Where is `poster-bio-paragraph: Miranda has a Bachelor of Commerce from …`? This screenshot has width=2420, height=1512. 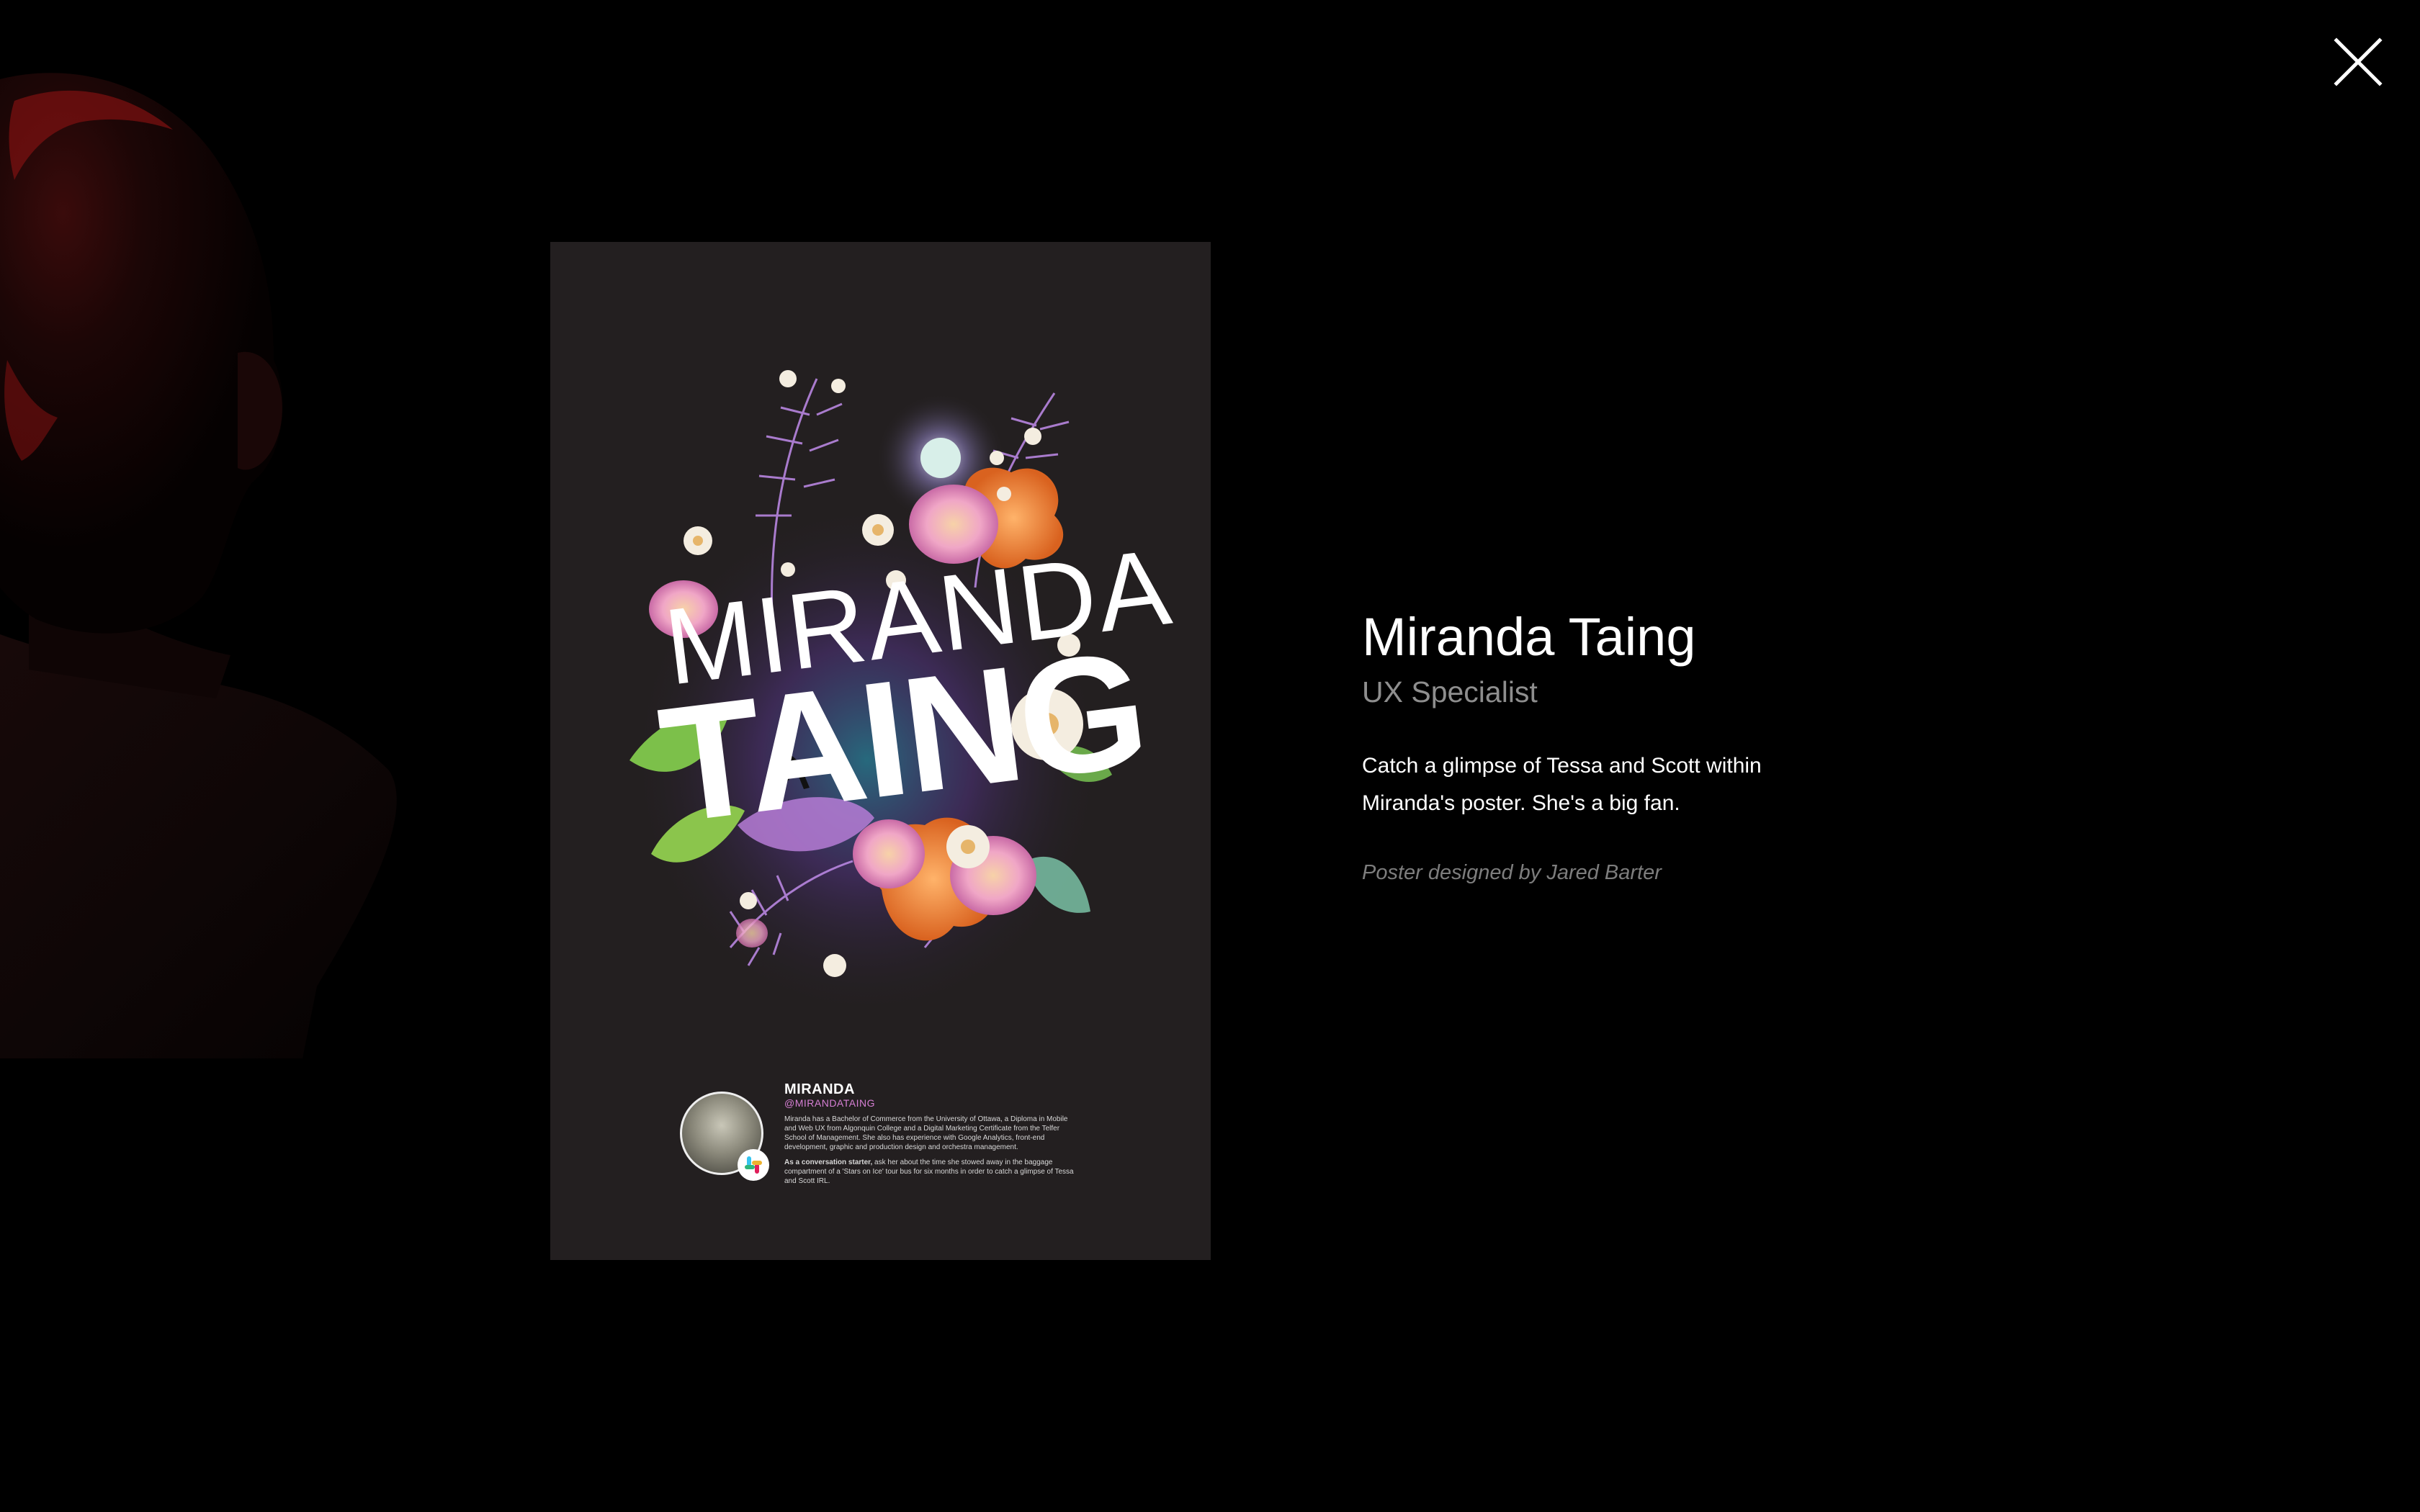 poster-bio-paragraph: Miranda has a Bachelor of Commerce from … is located at coordinates (926, 1133).